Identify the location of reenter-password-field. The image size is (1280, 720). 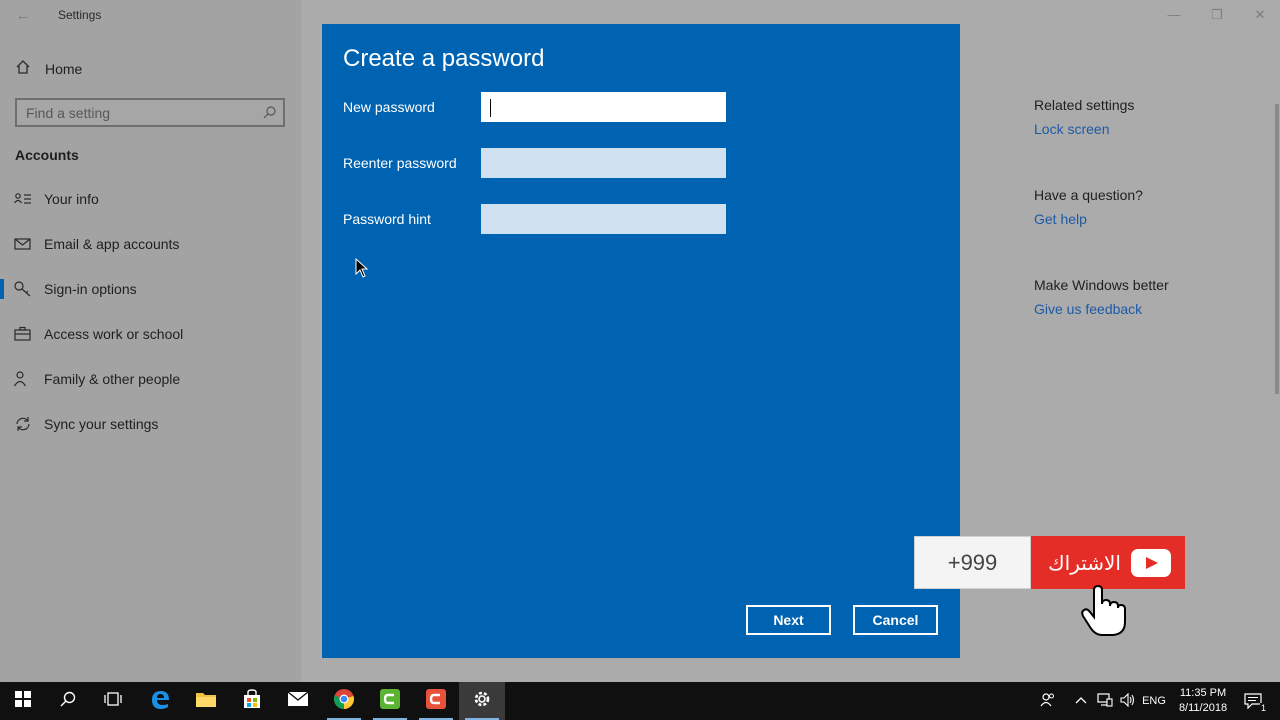
(603, 163).